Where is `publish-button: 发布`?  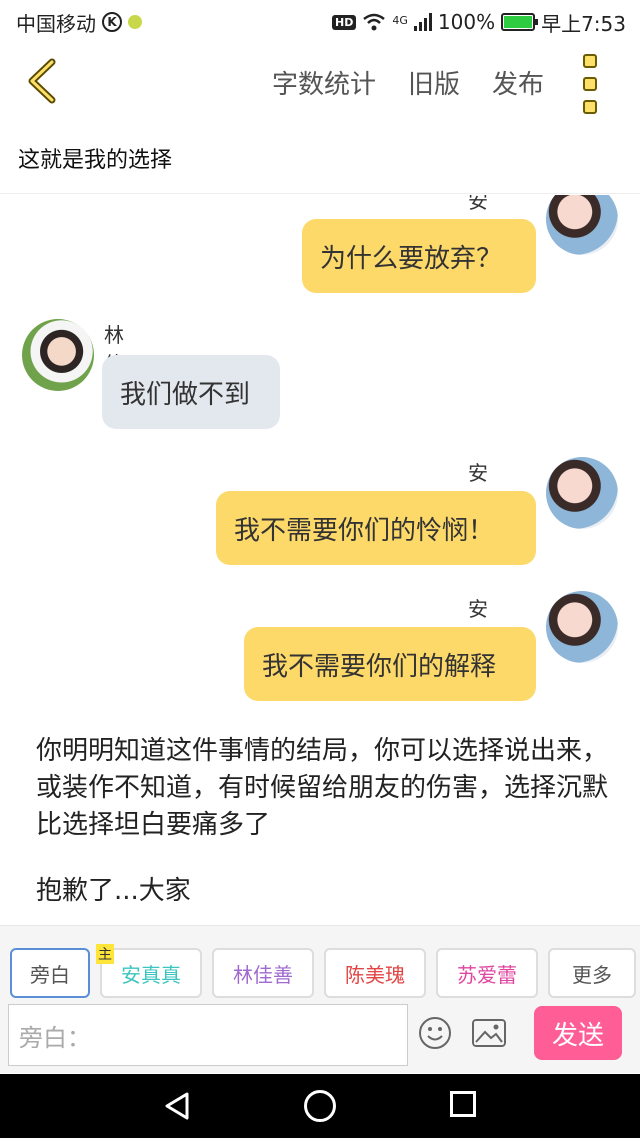 publish-button: 发布 is located at coordinates (518, 82).